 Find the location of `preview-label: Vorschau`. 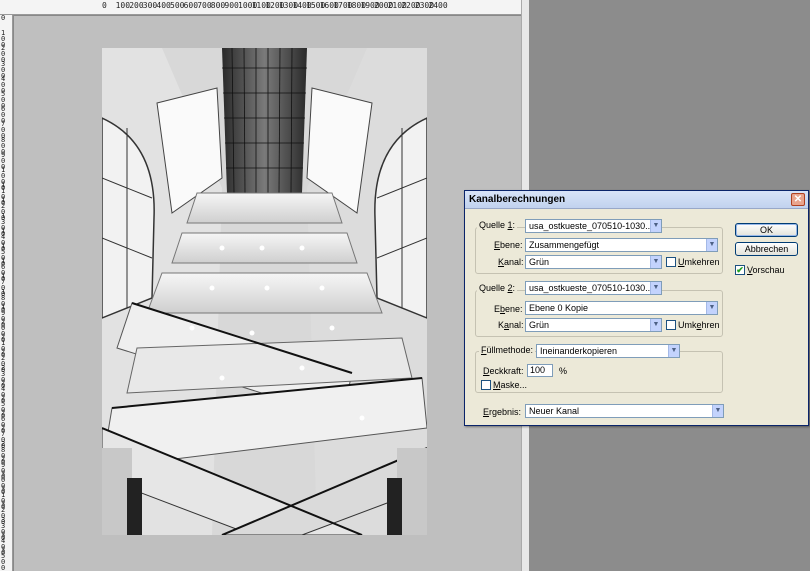

preview-label: Vorschau is located at coordinates (766, 270).